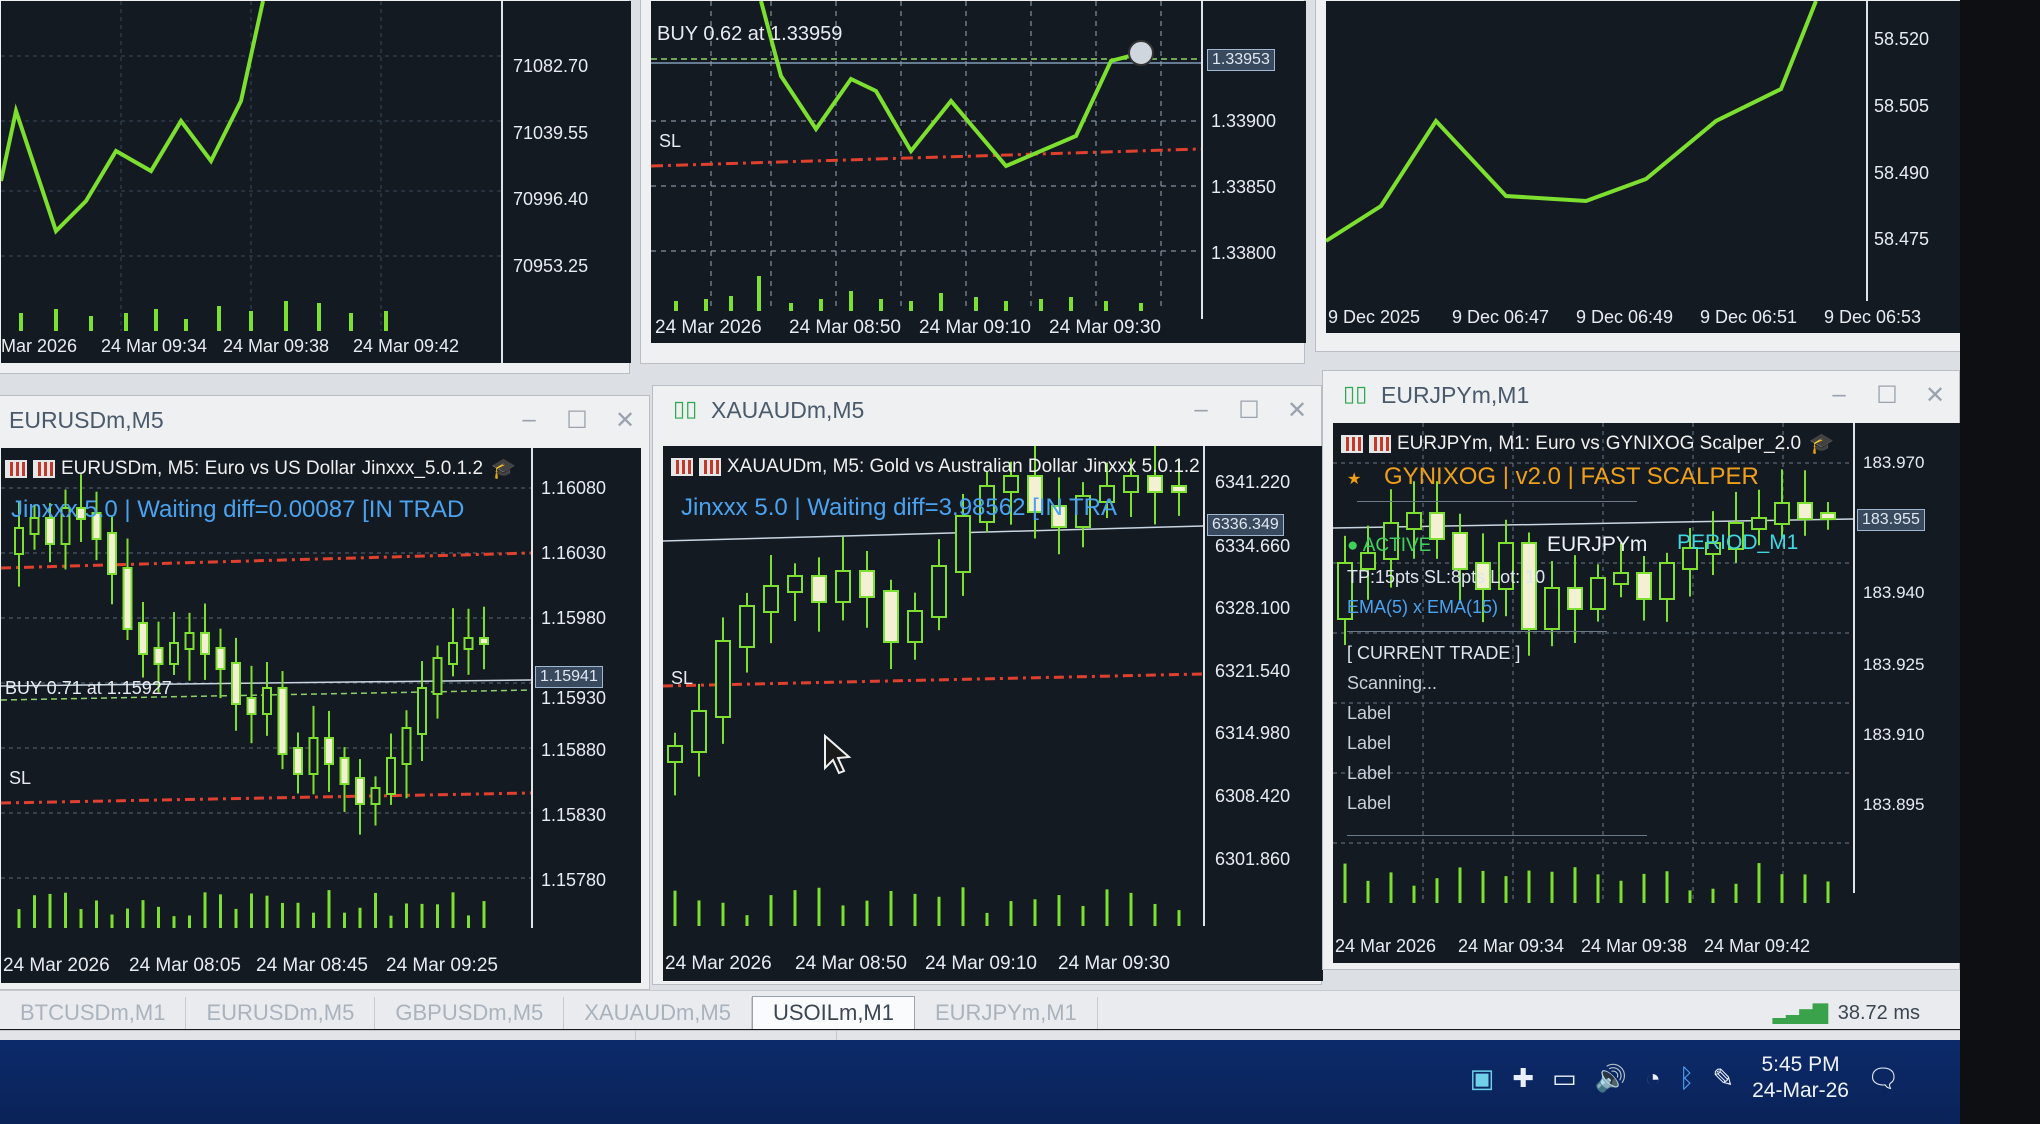 Image resolution: width=2040 pixels, height=1124 pixels. Describe the element at coordinates (926, 172) in the screenshot. I see `chart-canvas-gbpusd: BUY 0.62 at 1.33959 SL` at that location.